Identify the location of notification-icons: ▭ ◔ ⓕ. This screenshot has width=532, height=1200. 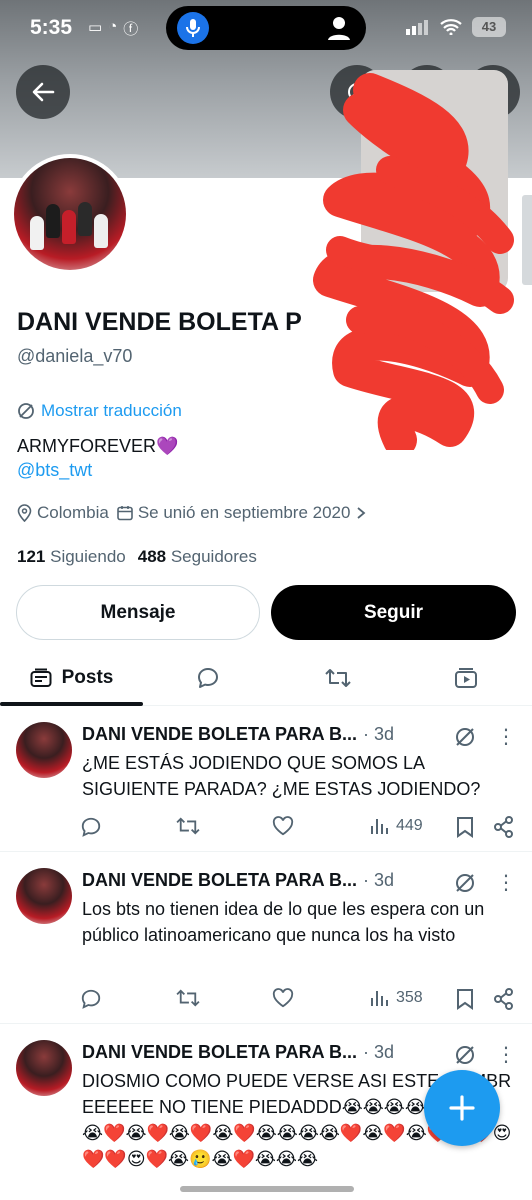
(113, 28).